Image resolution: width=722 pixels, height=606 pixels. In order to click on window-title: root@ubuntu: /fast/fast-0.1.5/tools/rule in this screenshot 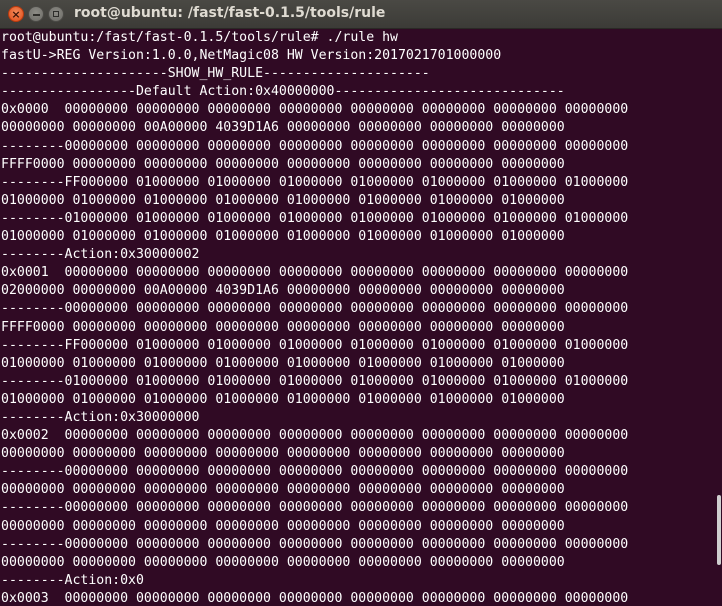, I will do `click(230, 13)`.